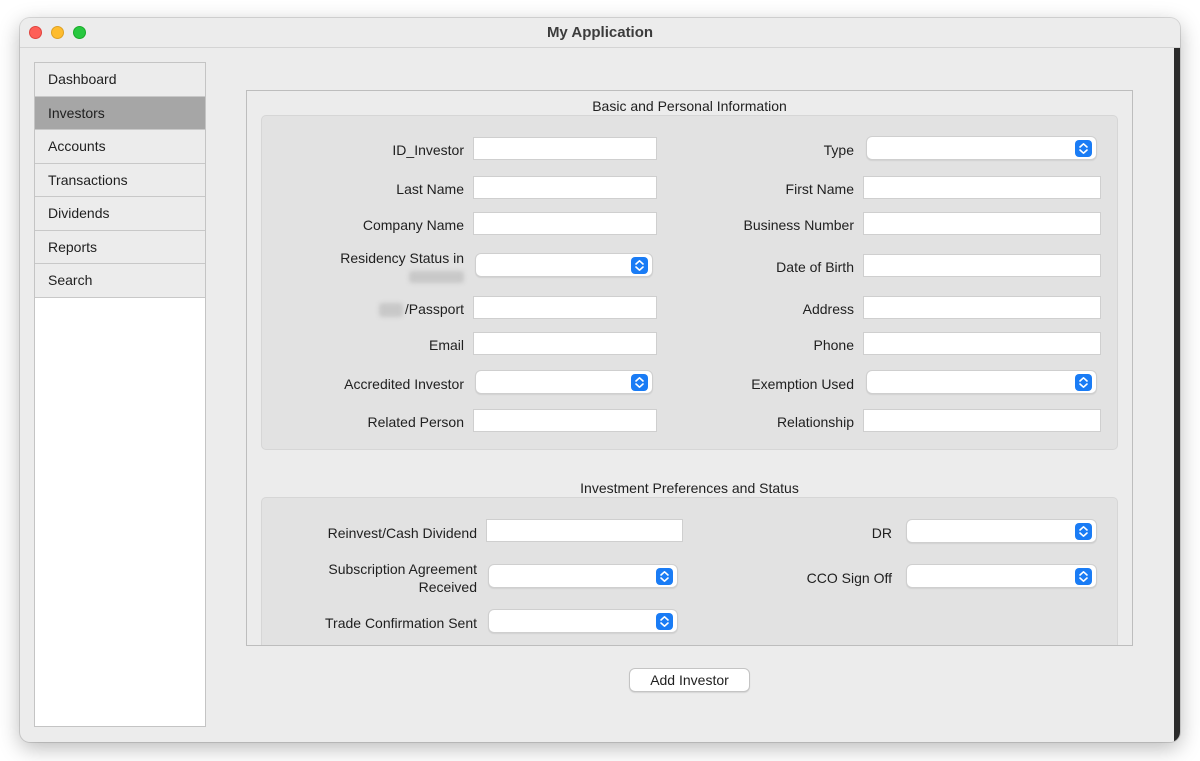  Describe the element at coordinates (413, 225) in the screenshot. I see `company-name-label: Company Name` at that location.